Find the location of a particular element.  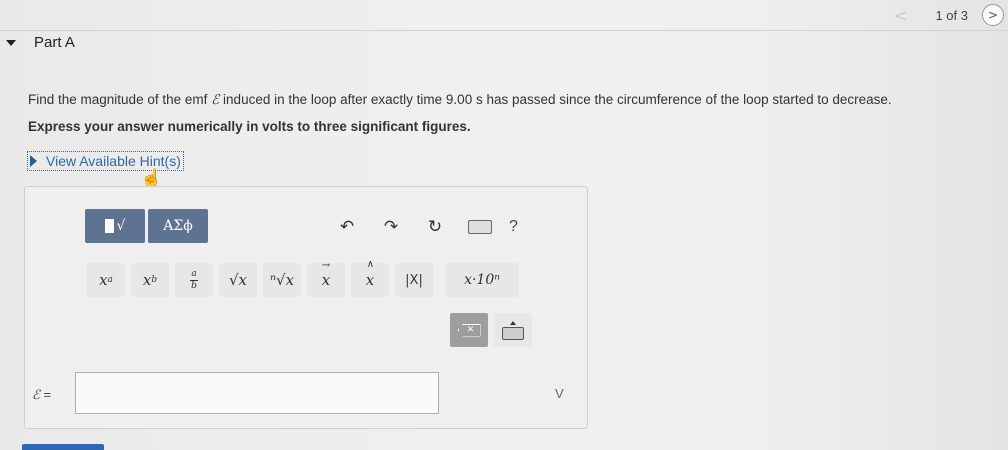

greek-symbols-button: ΑΣϕ is located at coordinates (178, 226).